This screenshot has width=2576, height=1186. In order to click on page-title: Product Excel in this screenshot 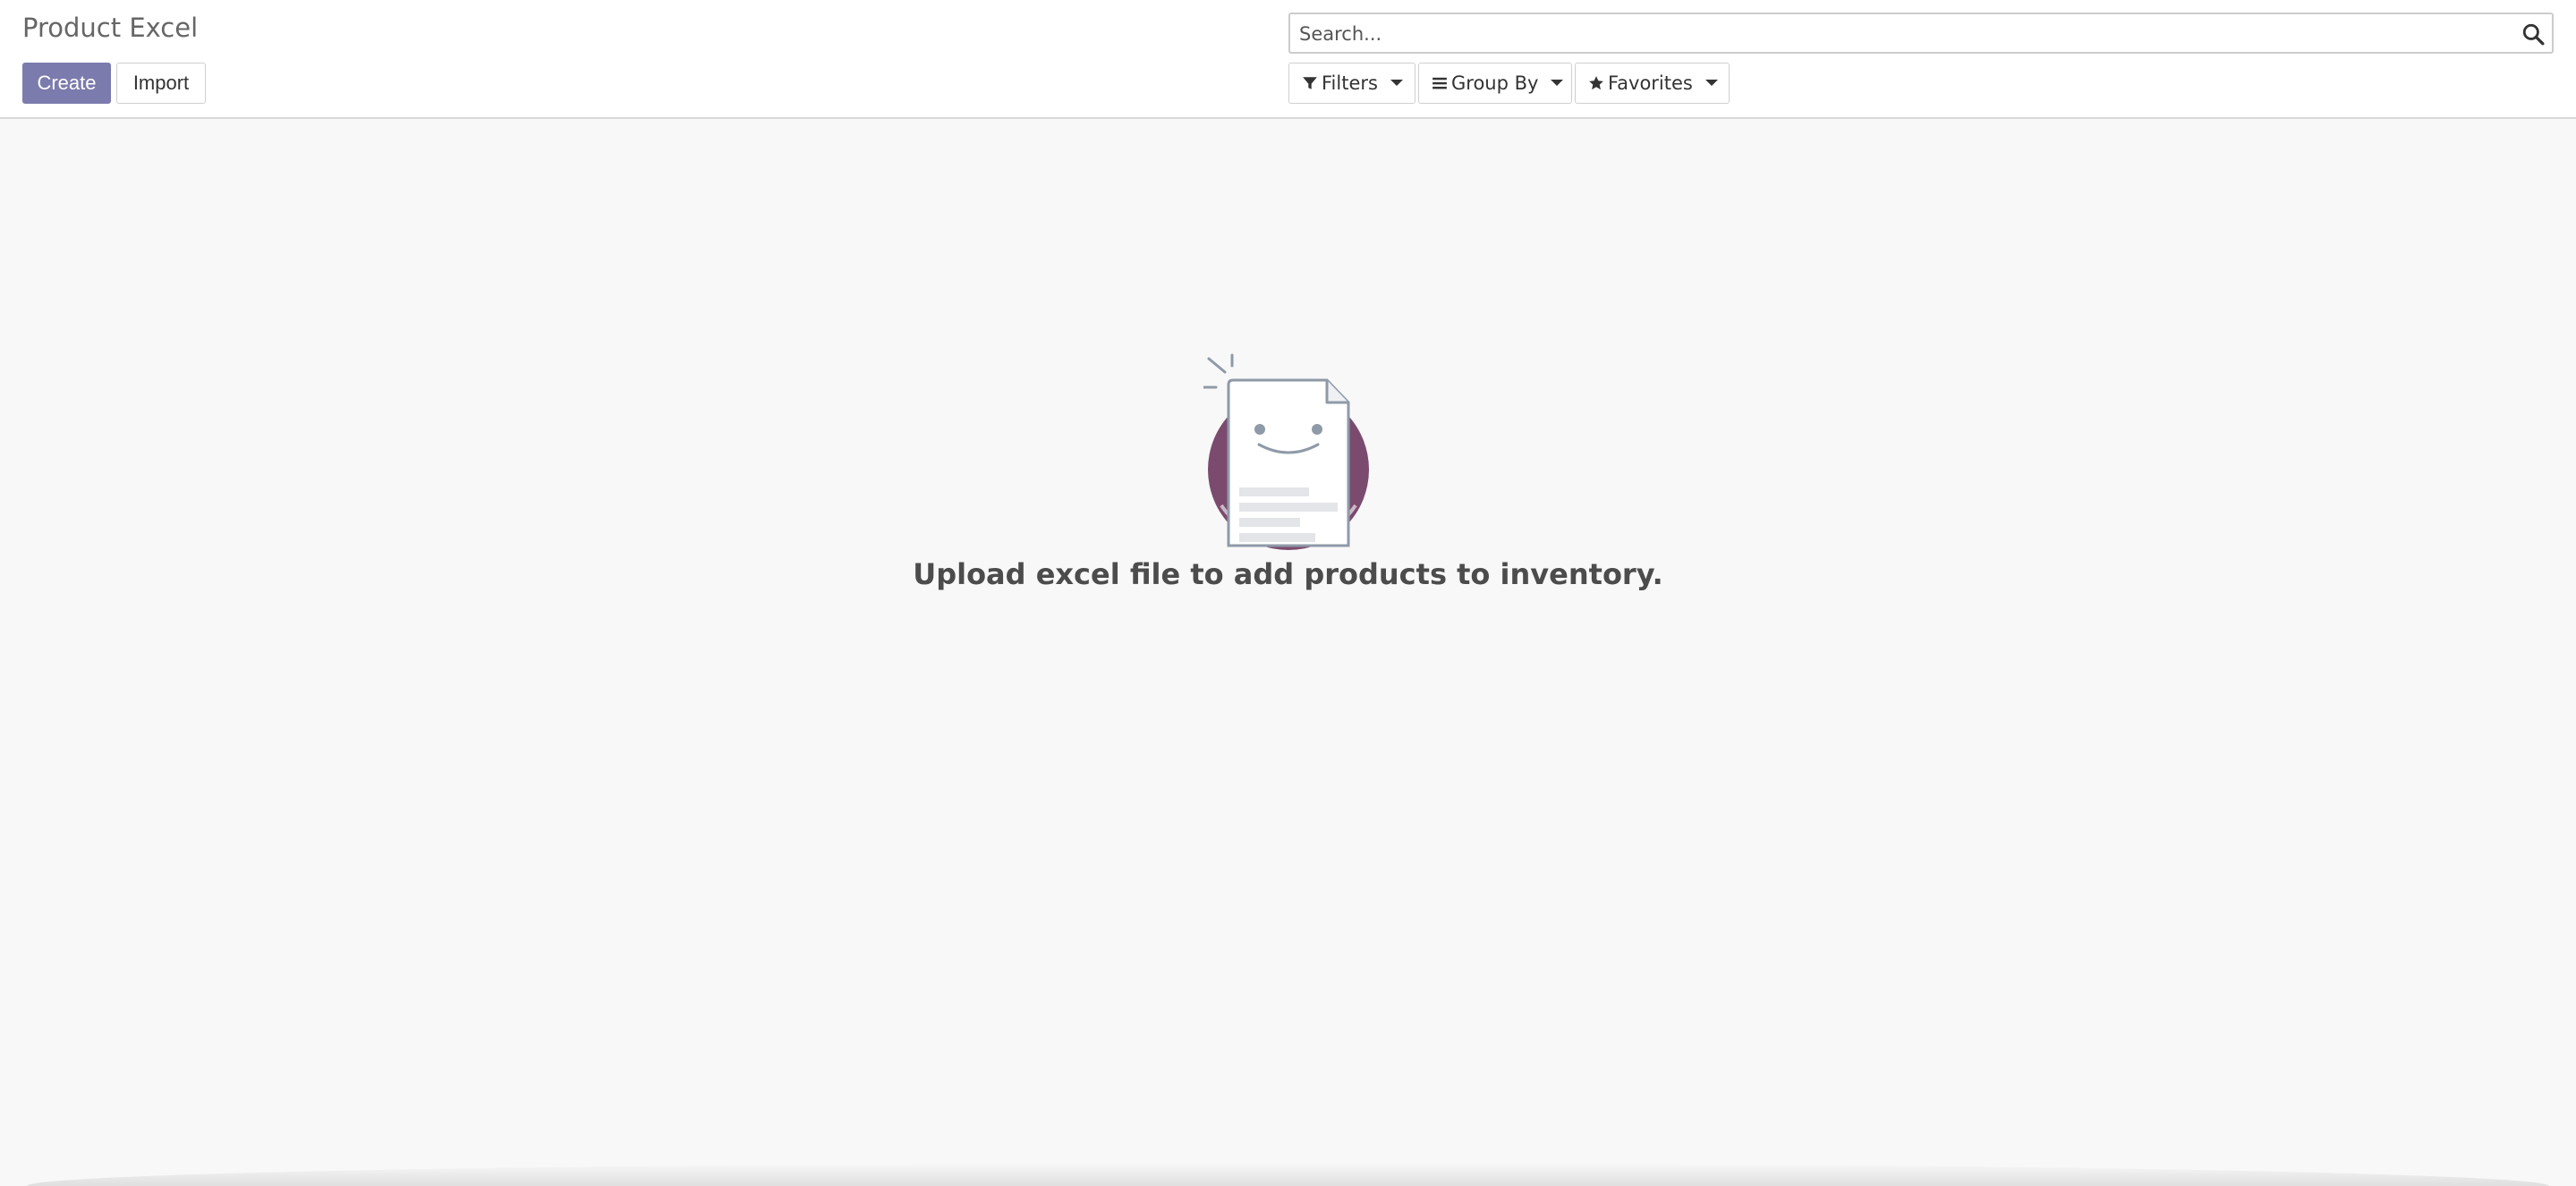, I will do `click(110, 28)`.